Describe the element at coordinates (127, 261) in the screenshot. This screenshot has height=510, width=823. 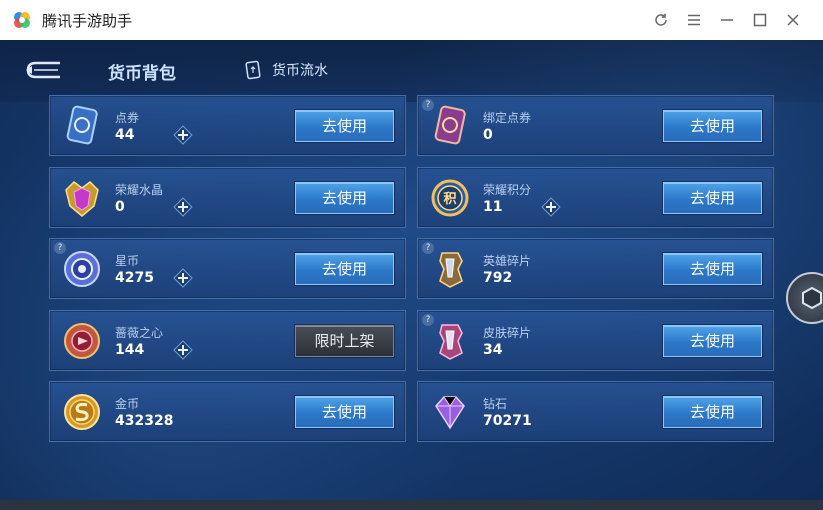
I see `currency-name: 星币` at that location.